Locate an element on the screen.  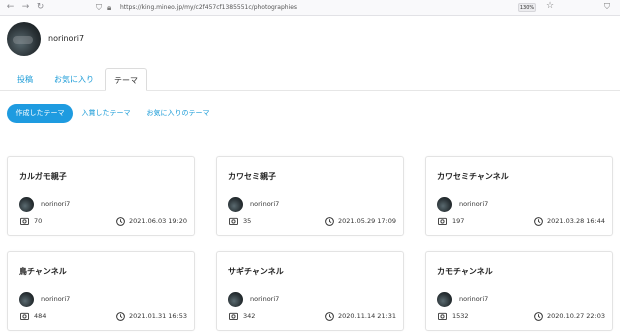
theme-title: サギチャンネル is located at coordinates (256, 272).